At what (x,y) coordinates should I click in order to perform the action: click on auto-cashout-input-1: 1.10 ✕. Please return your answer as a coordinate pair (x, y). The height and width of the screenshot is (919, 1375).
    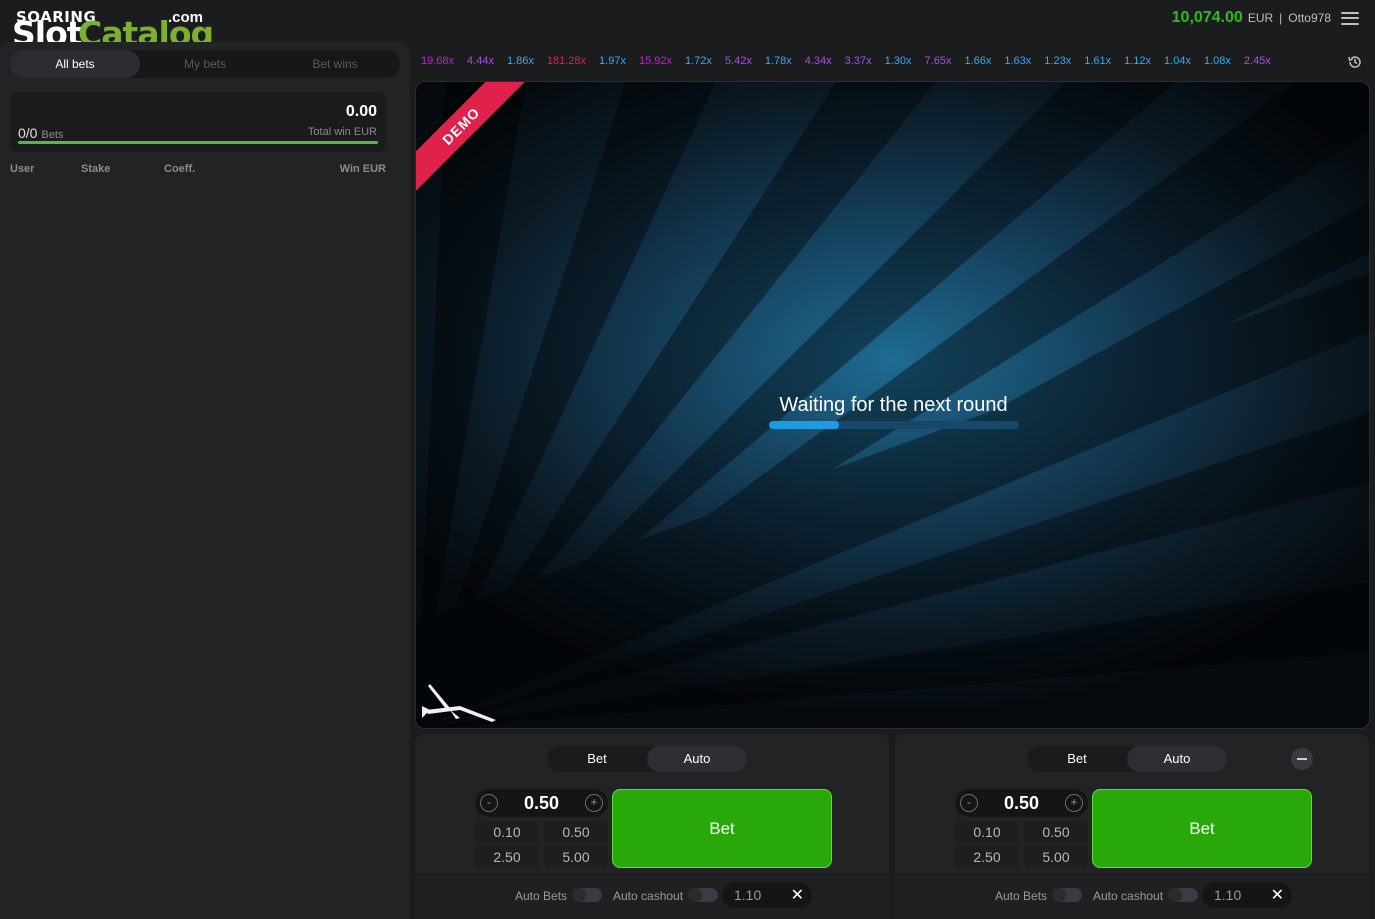
    Looking at the image, I should click on (767, 895).